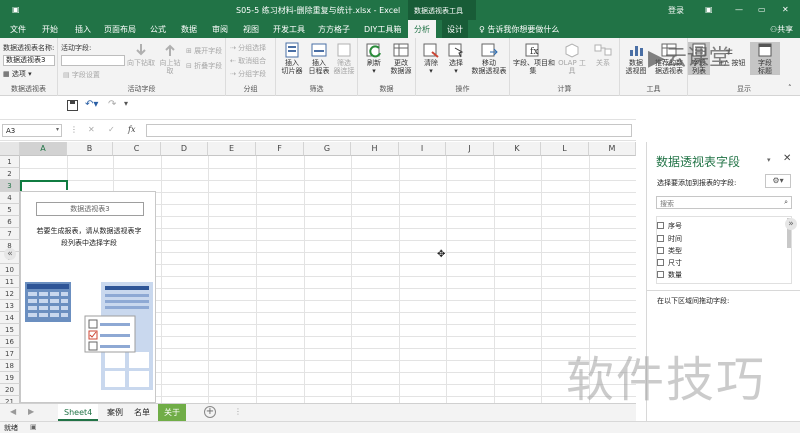 The height and width of the screenshot is (433, 800). Describe the element at coordinates (83, 29) in the screenshot. I see `tab-insert: 插入` at that location.